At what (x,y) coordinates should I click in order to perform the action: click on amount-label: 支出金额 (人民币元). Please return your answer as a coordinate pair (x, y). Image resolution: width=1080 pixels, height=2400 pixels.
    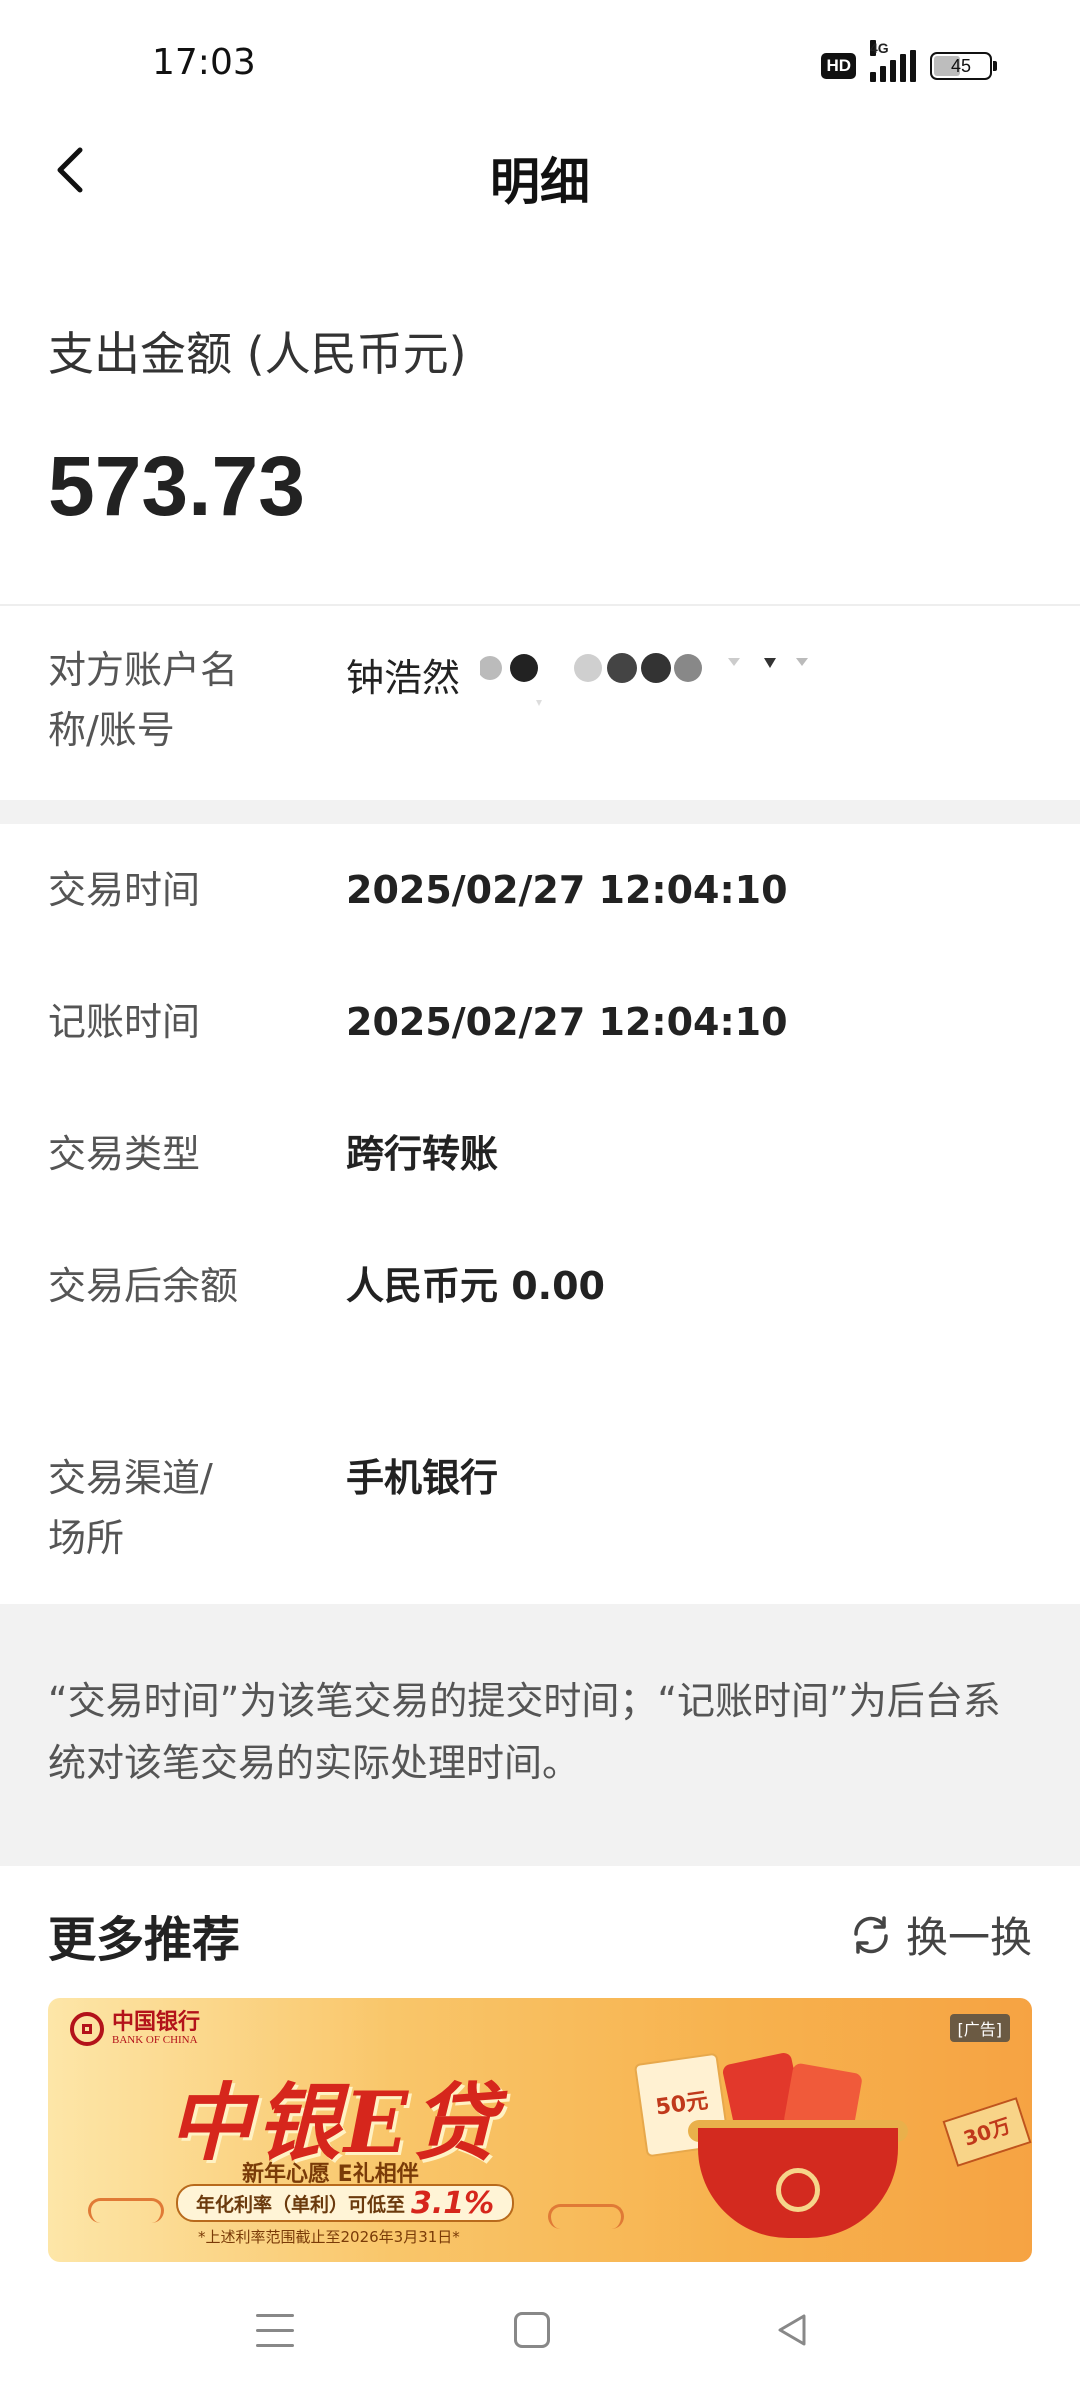
    Looking at the image, I should click on (257, 354).